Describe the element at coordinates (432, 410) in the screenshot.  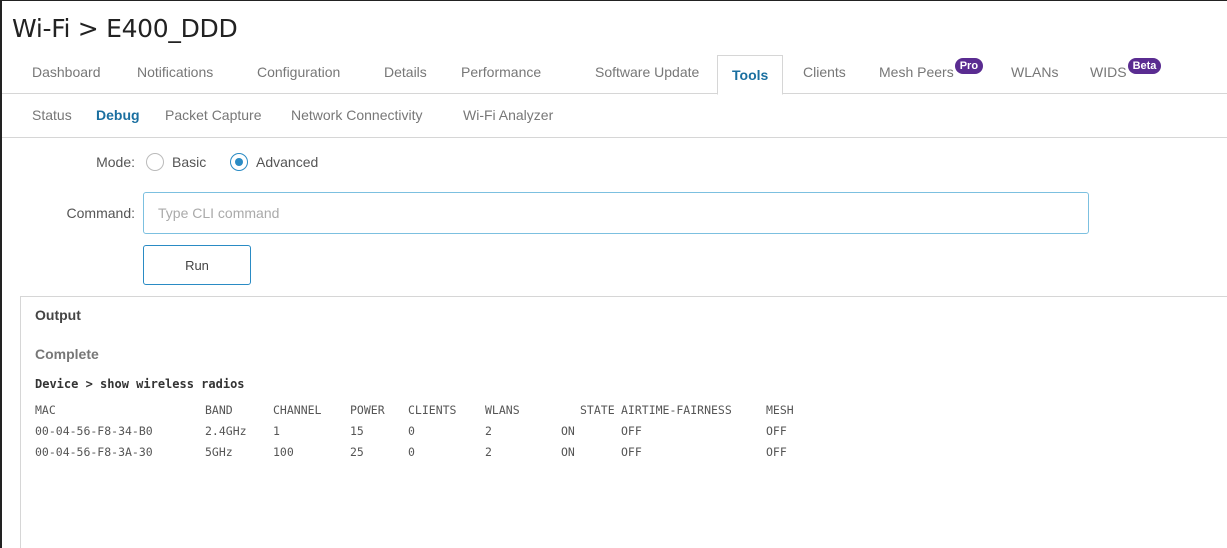
I see `col-header-clients: CLIENTS` at that location.